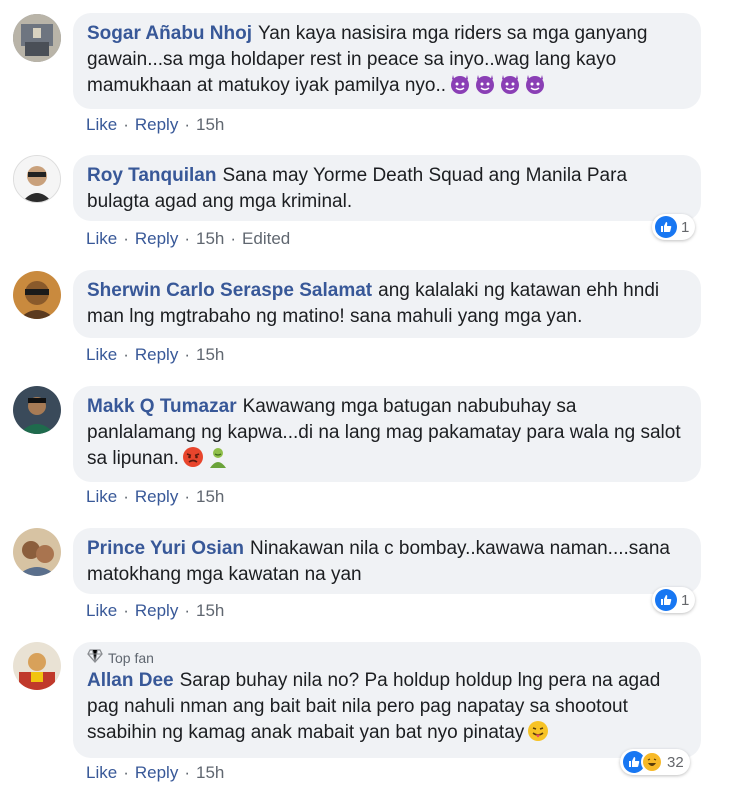 This screenshot has width=750, height=797. I want to click on comment-author: Prince Yuri Osian, so click(165, 548).